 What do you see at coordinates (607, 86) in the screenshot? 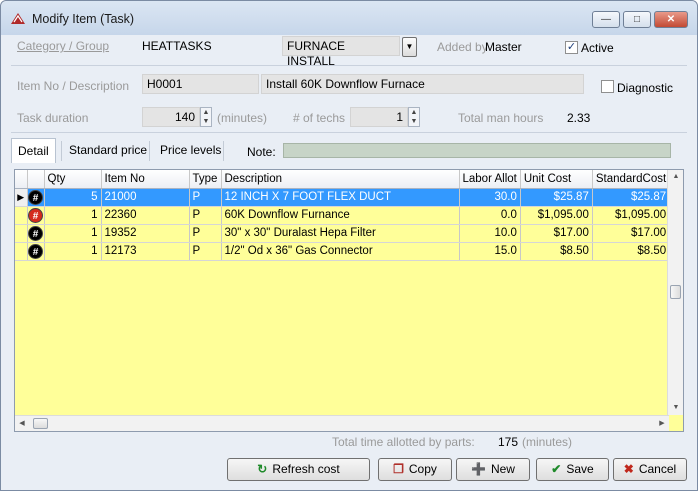
I see `diagnostic-checkbox` at bounding box center [607, 86].